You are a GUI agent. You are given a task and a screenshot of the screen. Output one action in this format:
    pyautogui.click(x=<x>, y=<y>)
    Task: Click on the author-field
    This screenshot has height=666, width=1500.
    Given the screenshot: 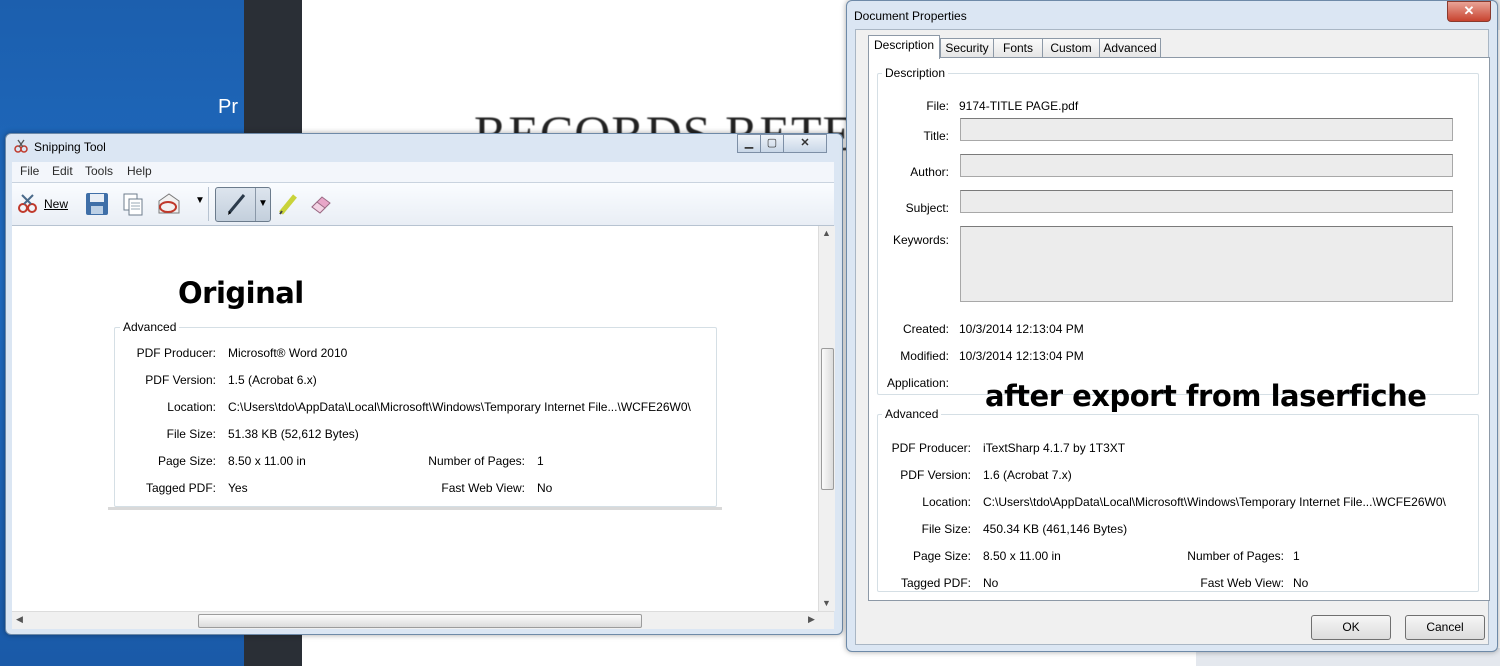 What is the action you would take?
    pyautogui.click(x=1206, y=165)
    